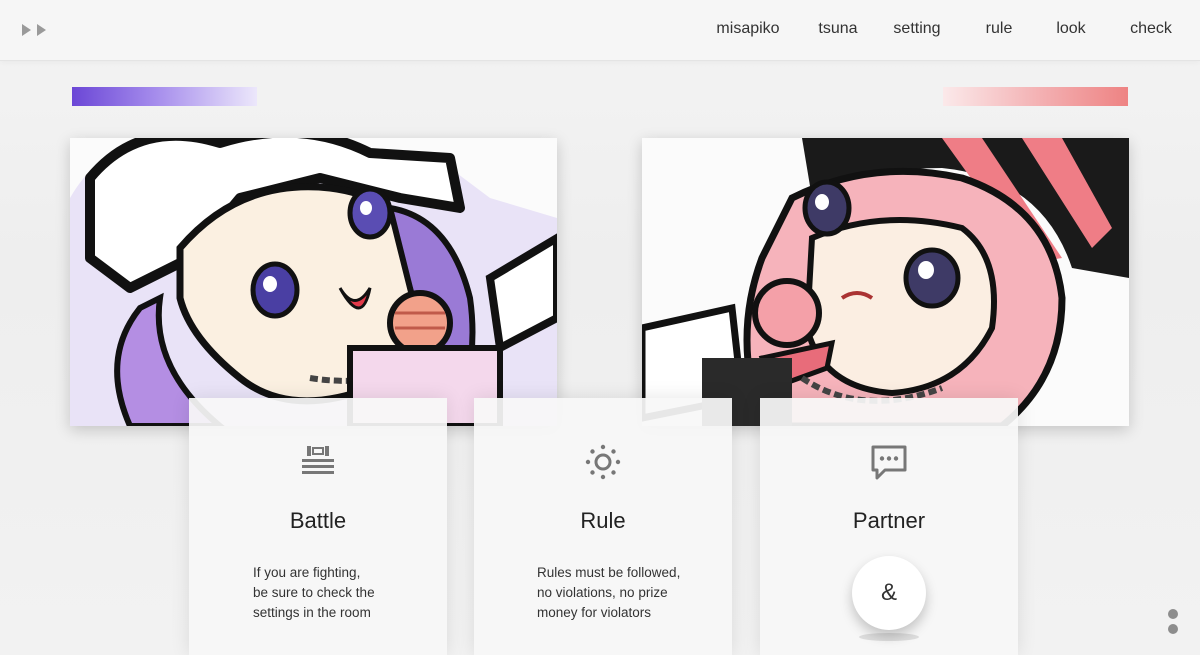 The width and height of the screenshot is (1200, 655). What do you see at coordinates (312, 612) in the screenshot?
I see `battle-card-text-line: settings in the room` at bounding box center [312, 612].